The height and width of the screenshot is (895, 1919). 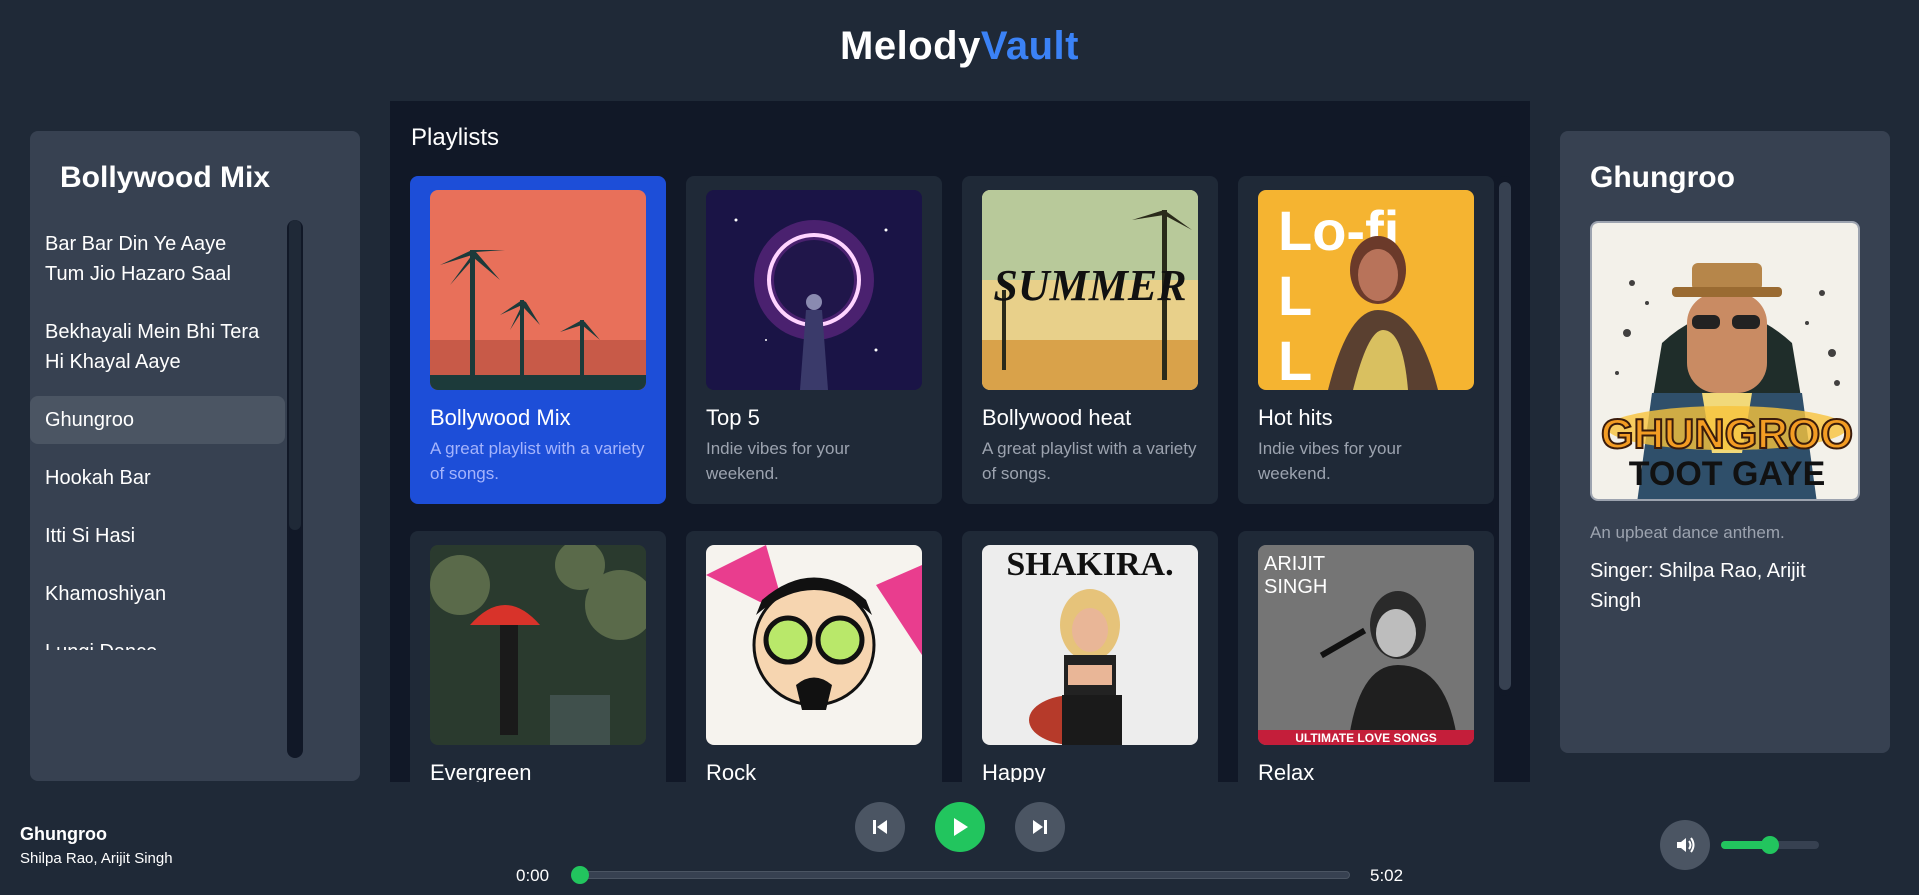 What do you see at coordinates (1387, 875) in the screenshot?
I see `total-time: 5:02` at bounding box center [1387, 875].